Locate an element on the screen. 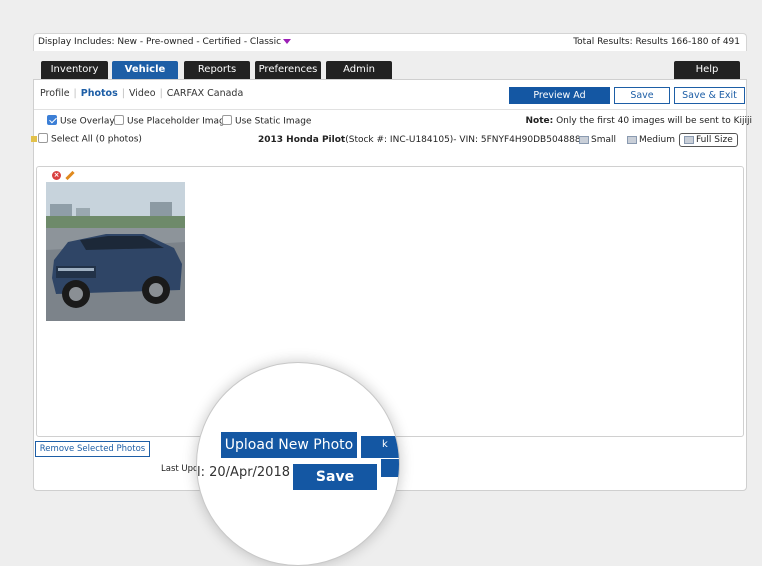 Image resolution: width=762 pixels, height=566 pixels. subtab-photos: Photos is located at coordinates (99, 93).